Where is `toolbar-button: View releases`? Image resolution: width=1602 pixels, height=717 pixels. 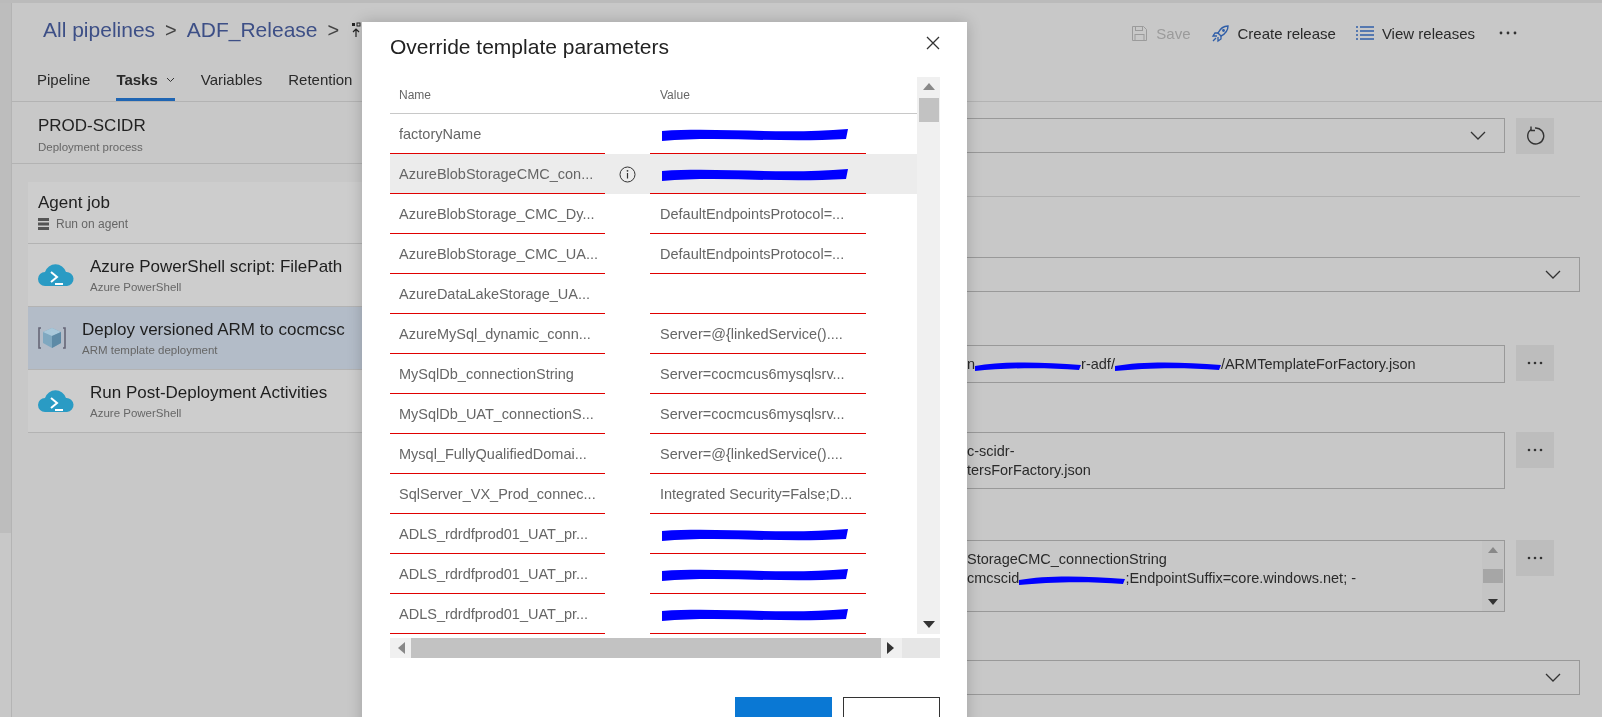 toolbar-button: View releases is located at coordinates (1415, 33).